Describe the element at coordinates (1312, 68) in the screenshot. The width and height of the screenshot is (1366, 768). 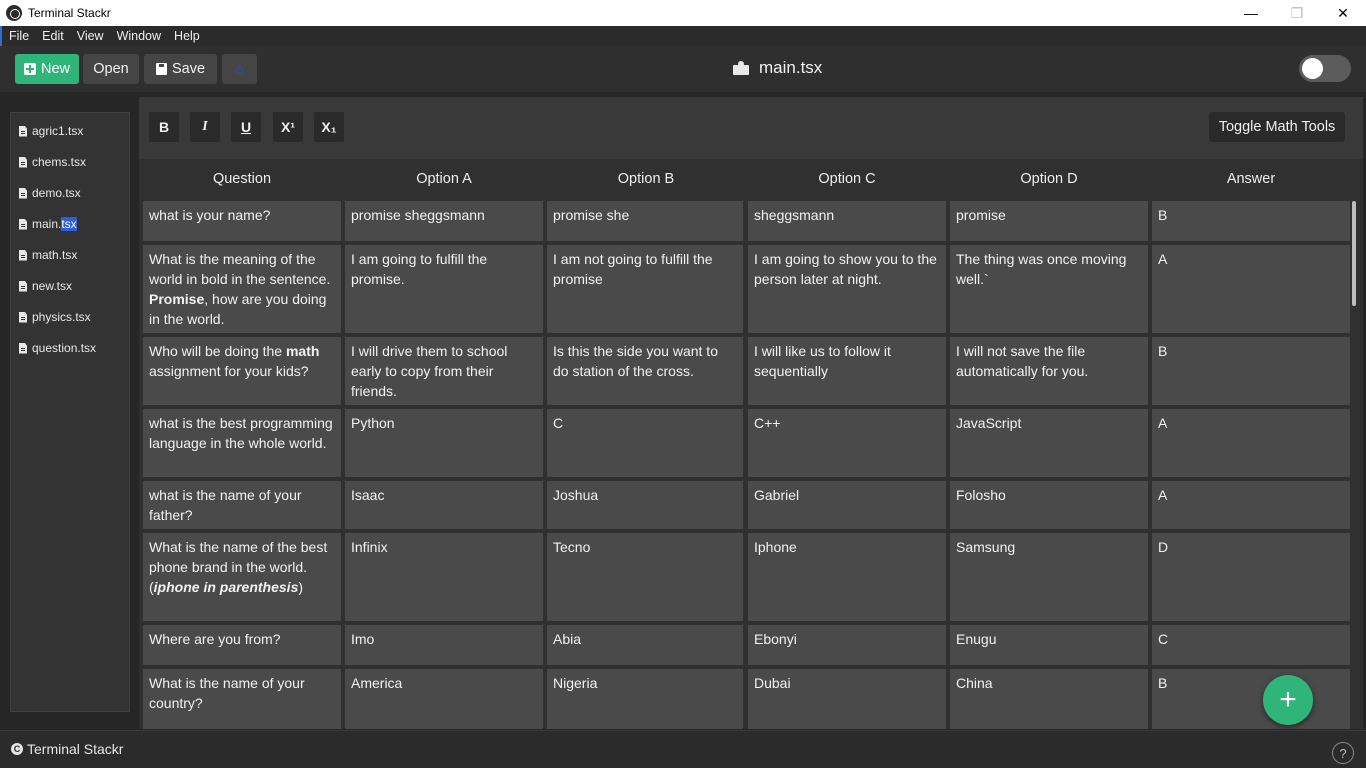
I see `toggle-knob` at that location.